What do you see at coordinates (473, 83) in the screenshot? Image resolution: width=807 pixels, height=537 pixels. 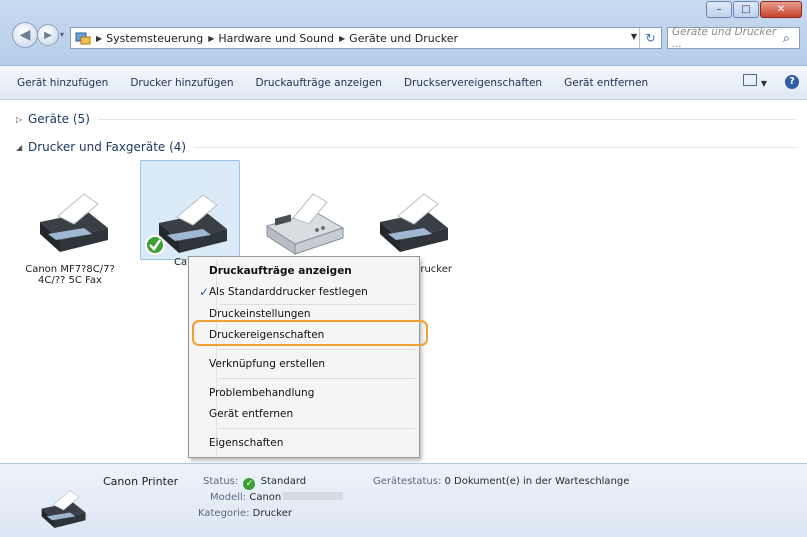 I see `print-server-properties-button: Druckservereigenschaften` at bounding box center [473, 83].